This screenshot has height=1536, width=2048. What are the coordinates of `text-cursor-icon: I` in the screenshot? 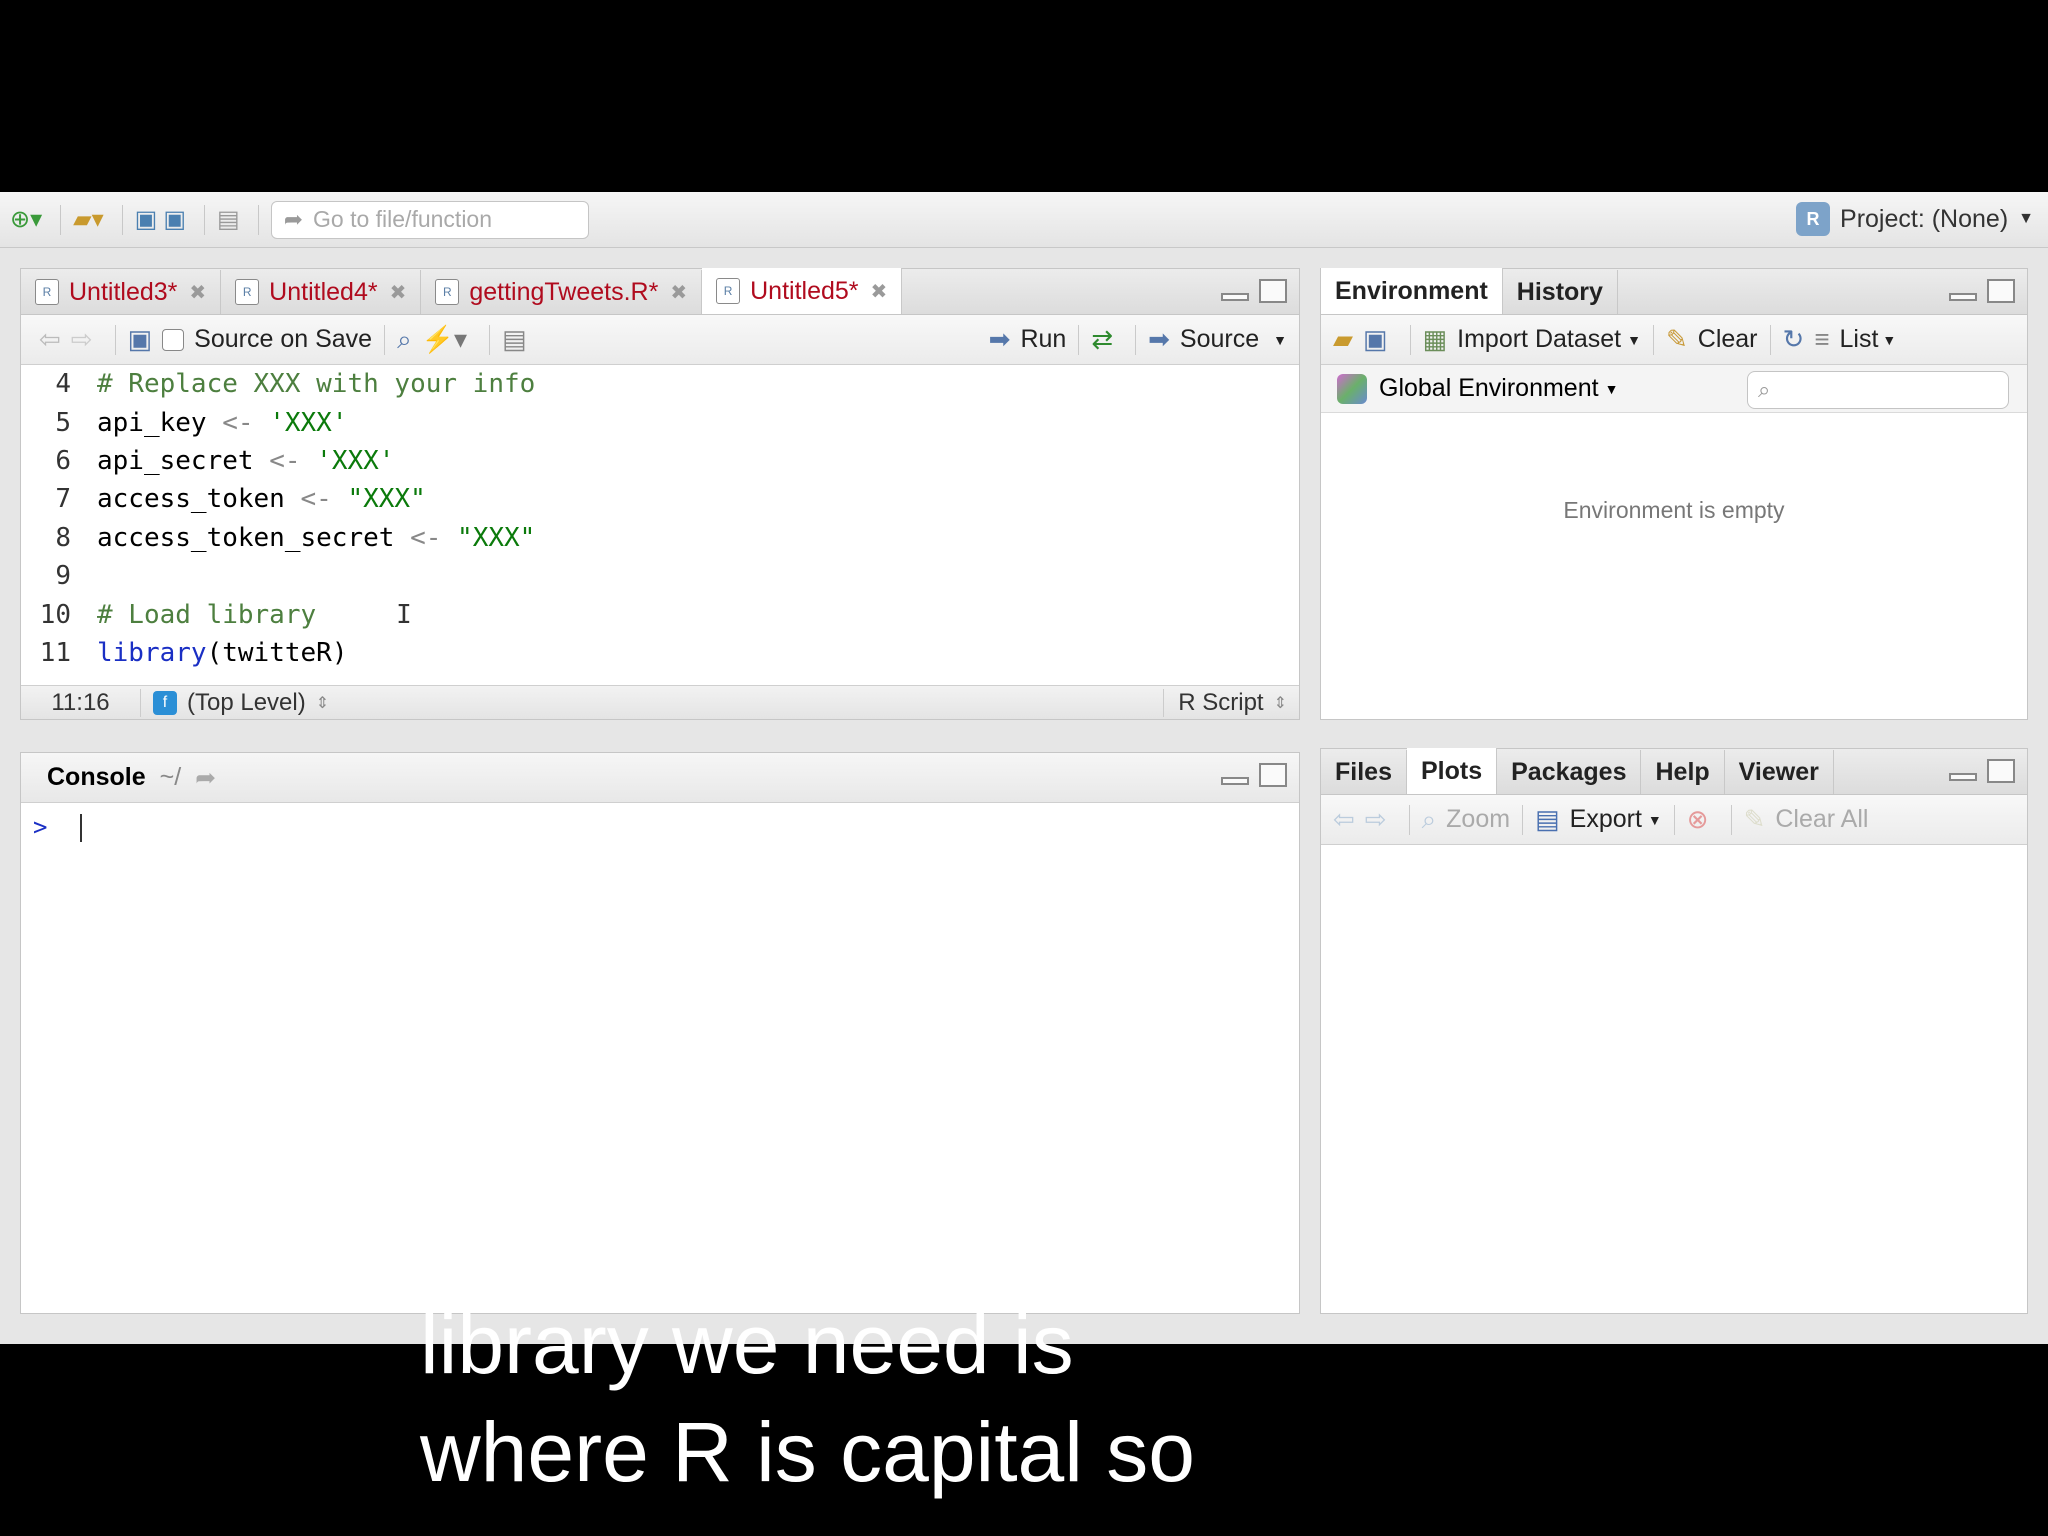 It's located at (404, 614).